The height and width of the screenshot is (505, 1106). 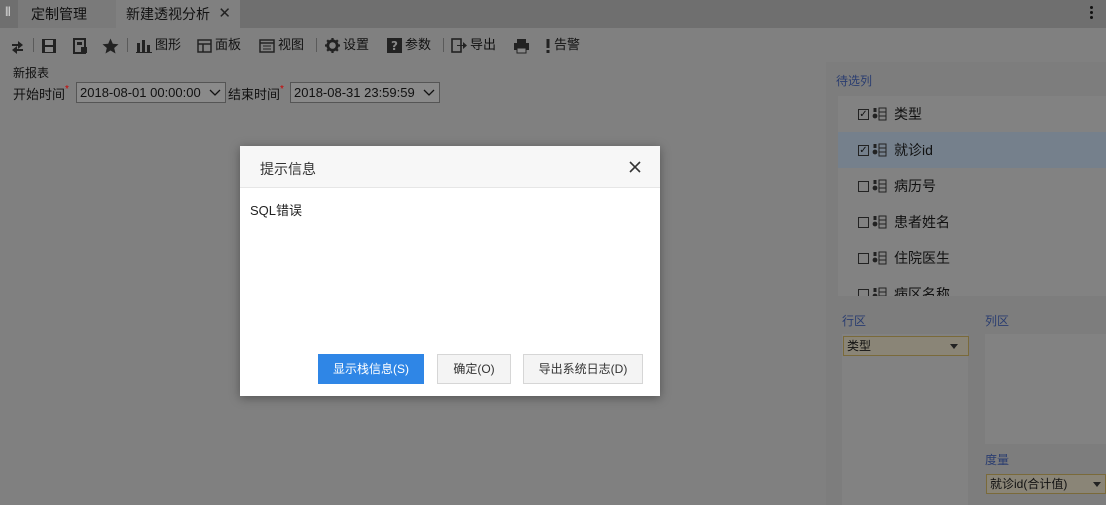 I want to click on close-icon: ✕, so click(x=224, y=14).